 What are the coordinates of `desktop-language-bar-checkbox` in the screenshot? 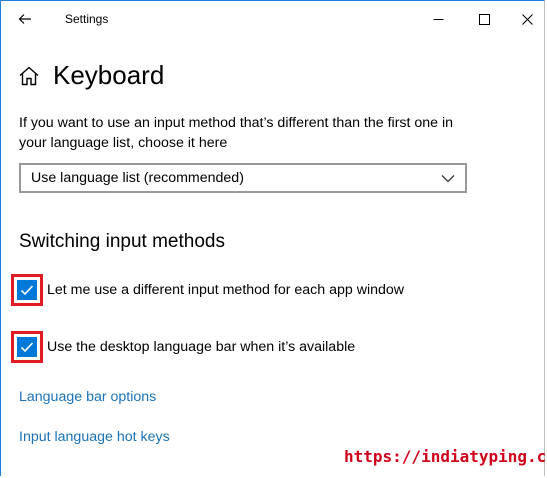 It's located at (27, 347).